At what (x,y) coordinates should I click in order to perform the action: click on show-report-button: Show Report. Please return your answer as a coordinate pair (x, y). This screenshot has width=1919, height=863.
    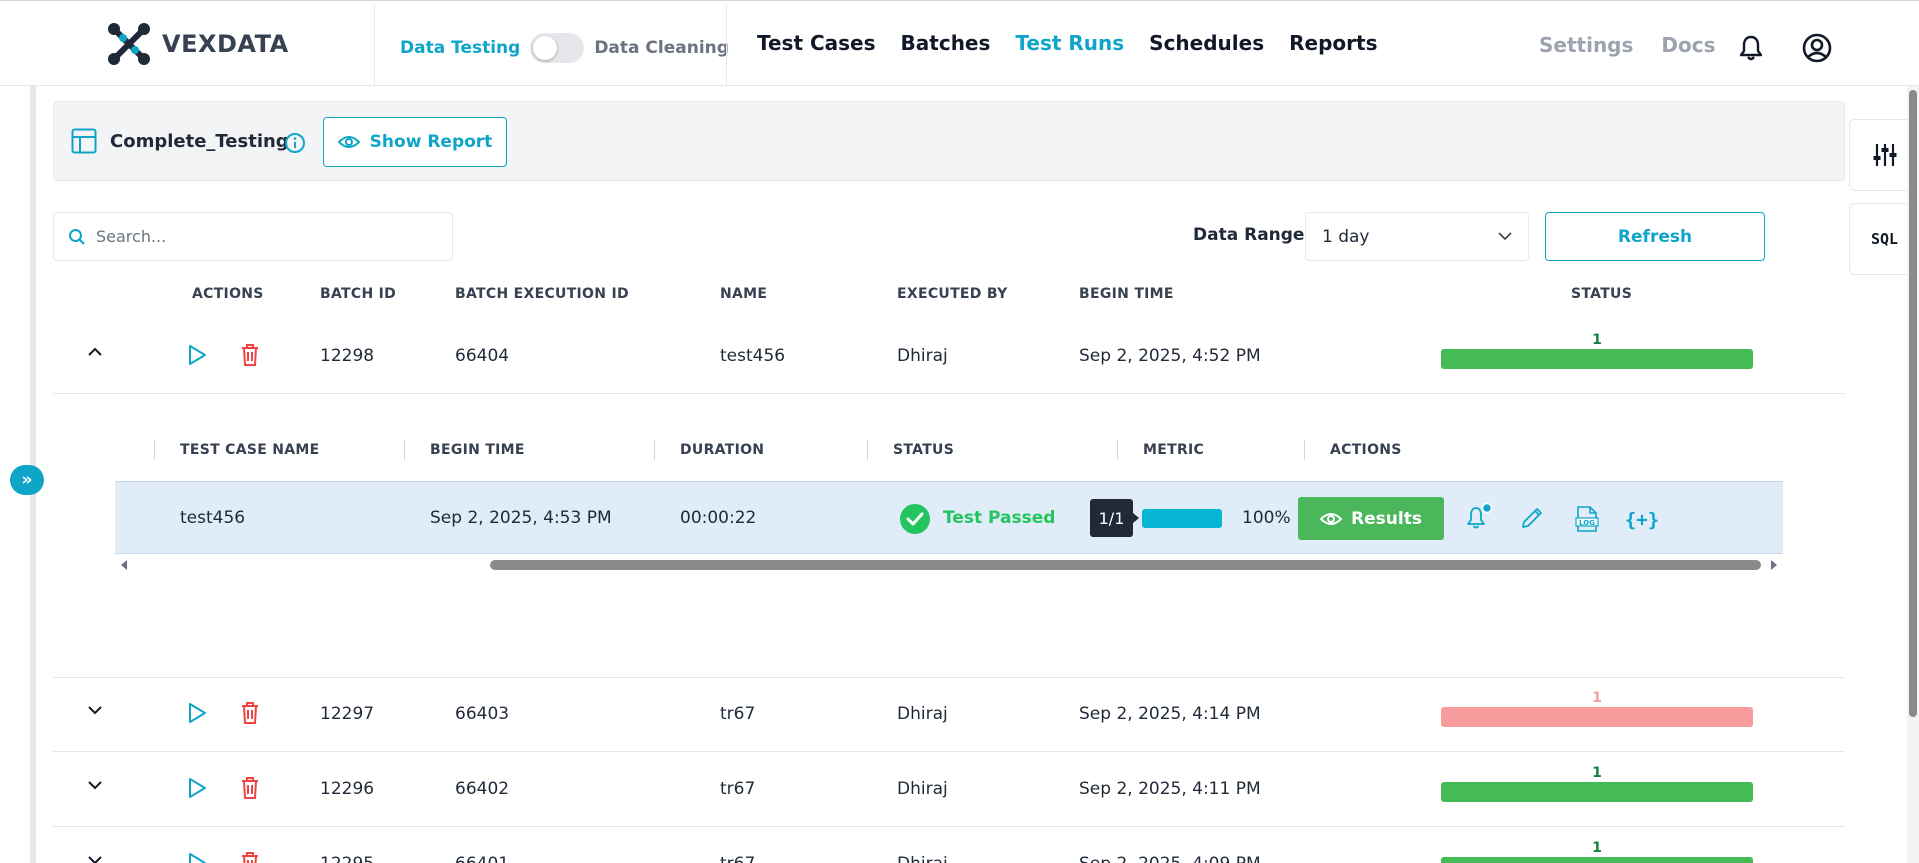
    Looking at the image, I should click on (415, 142).